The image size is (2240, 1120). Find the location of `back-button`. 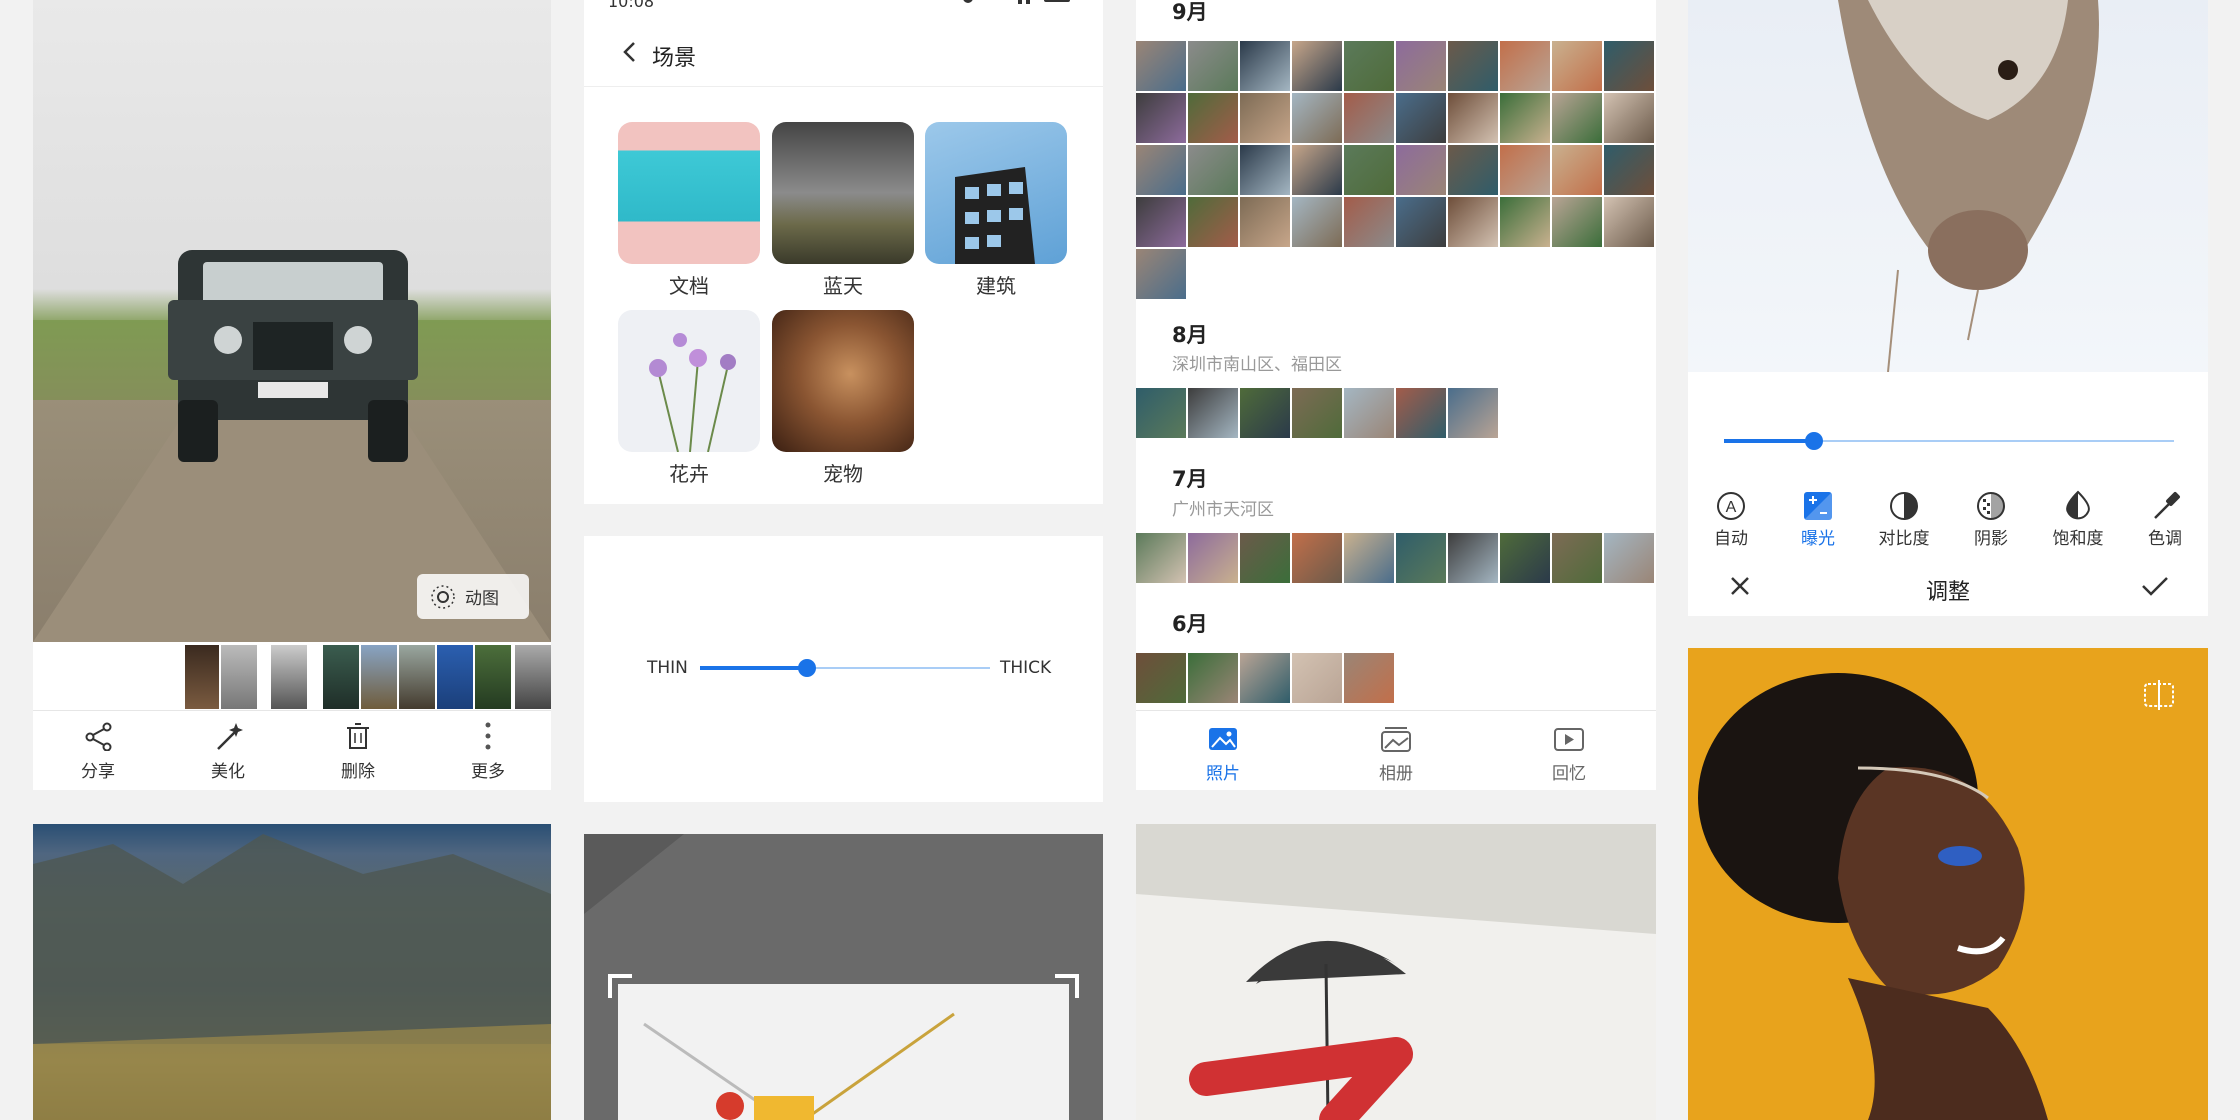

back-button is located at coordinates (631, 53).